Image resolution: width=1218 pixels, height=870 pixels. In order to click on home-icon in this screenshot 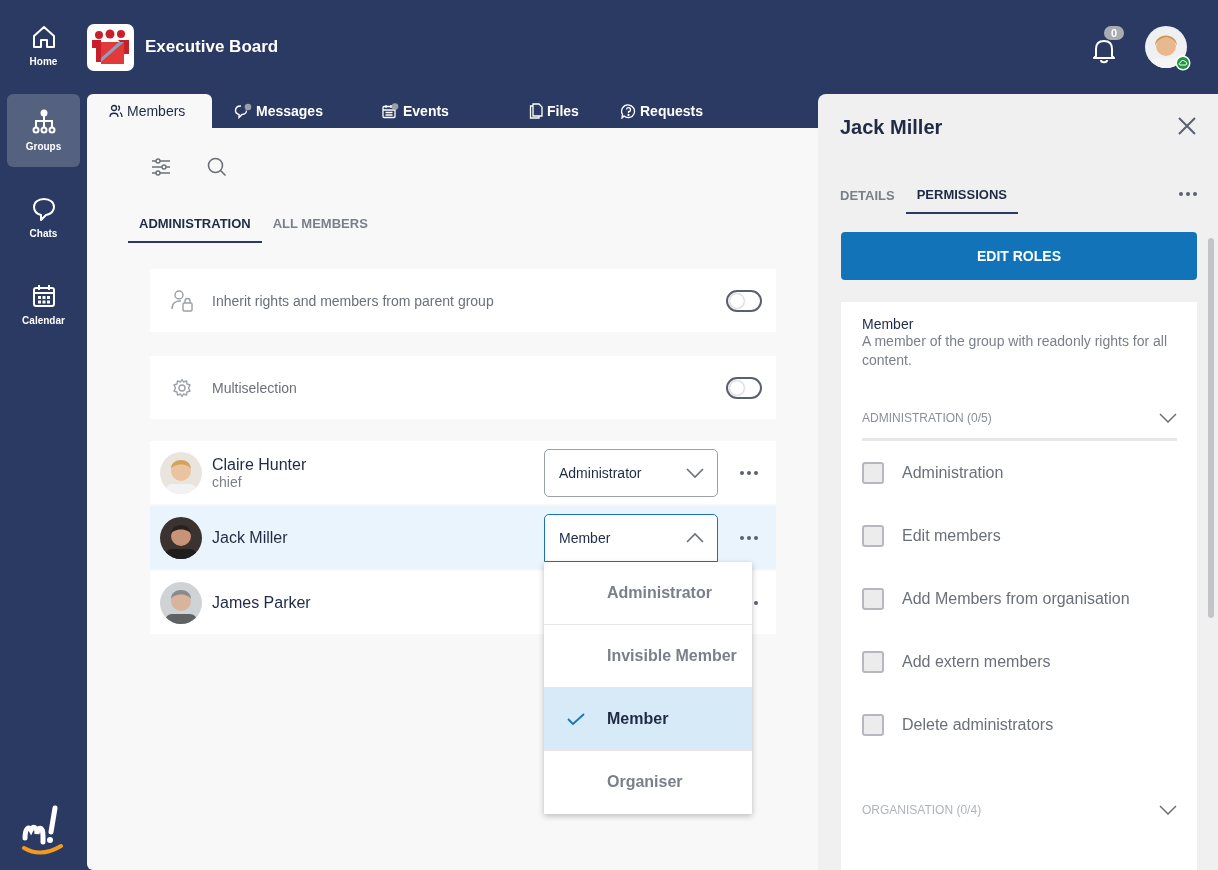, I will do `click(43, 36)`.